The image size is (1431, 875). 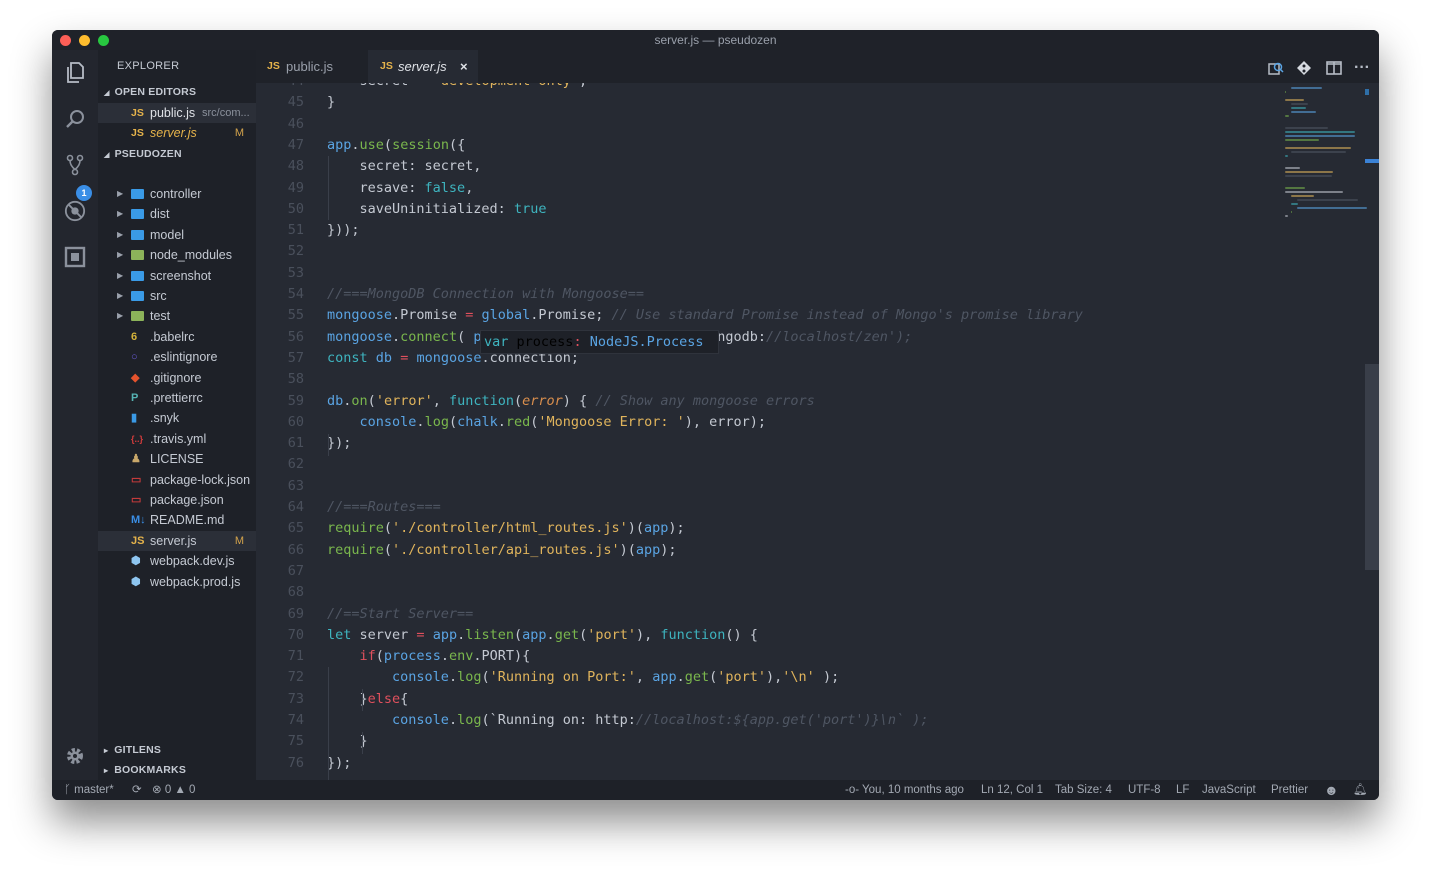 What do you see at coordinates (75, 756) in the screenshot?
I see `gear-icon` at bounding box center [75, 756].